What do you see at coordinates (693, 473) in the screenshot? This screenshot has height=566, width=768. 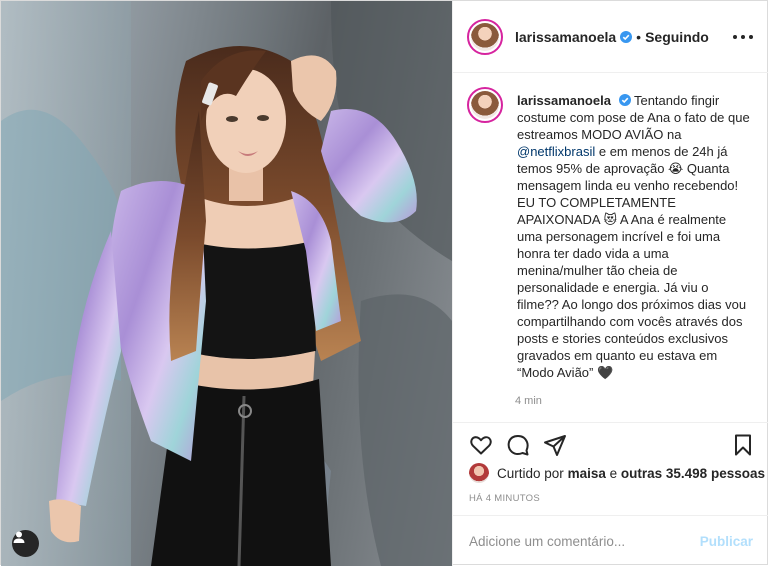 I see `likes-count-link: outras 35.498 pessoas` at bounding box center [693, 473].